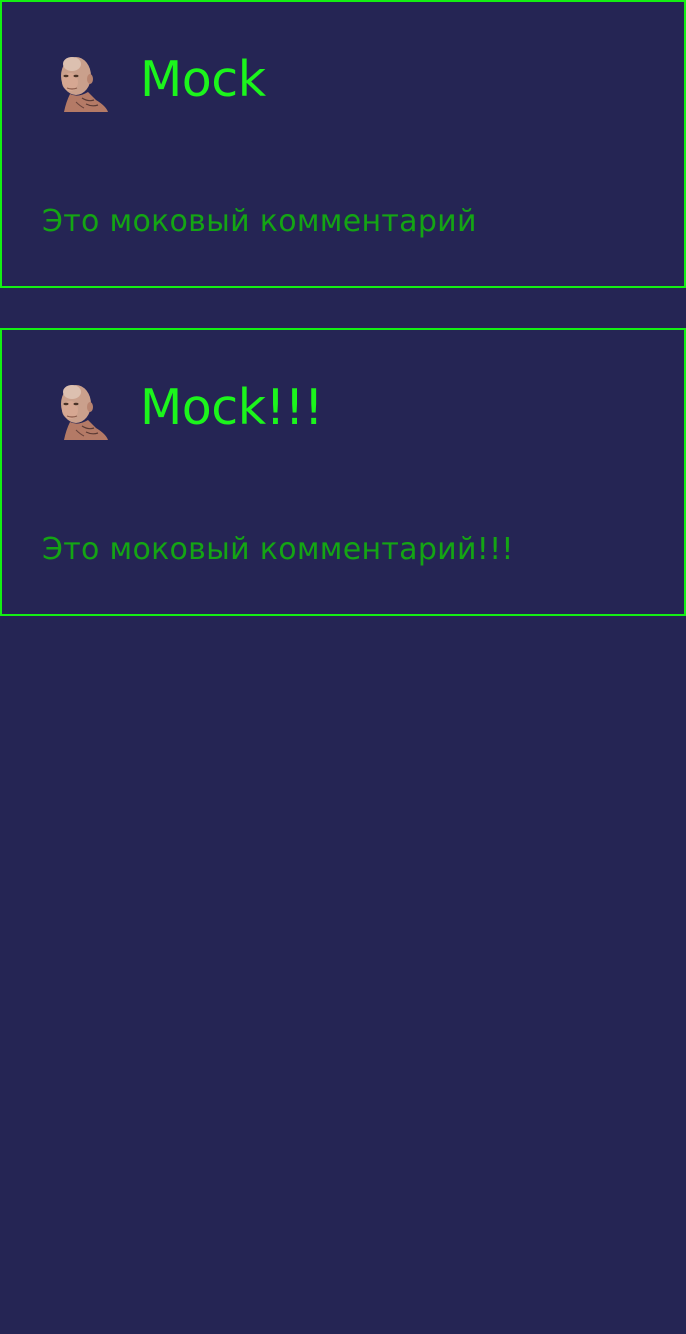 Image resolution: width=686 pixels, height=1334 pixels. I want to click on comment-text: Это моковый комментарий!!!, so click(278, 549).